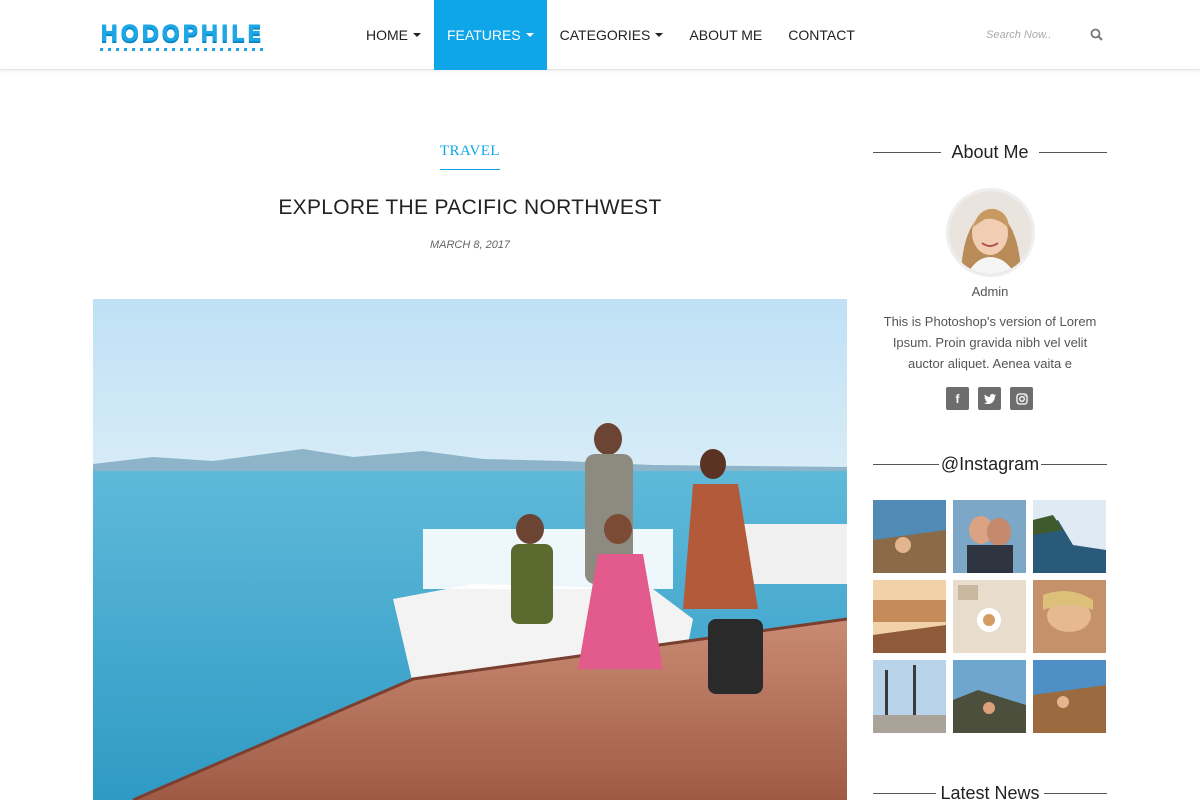  I want to click on nav-item-about-me: ABOUT ME, so click(725, 35).